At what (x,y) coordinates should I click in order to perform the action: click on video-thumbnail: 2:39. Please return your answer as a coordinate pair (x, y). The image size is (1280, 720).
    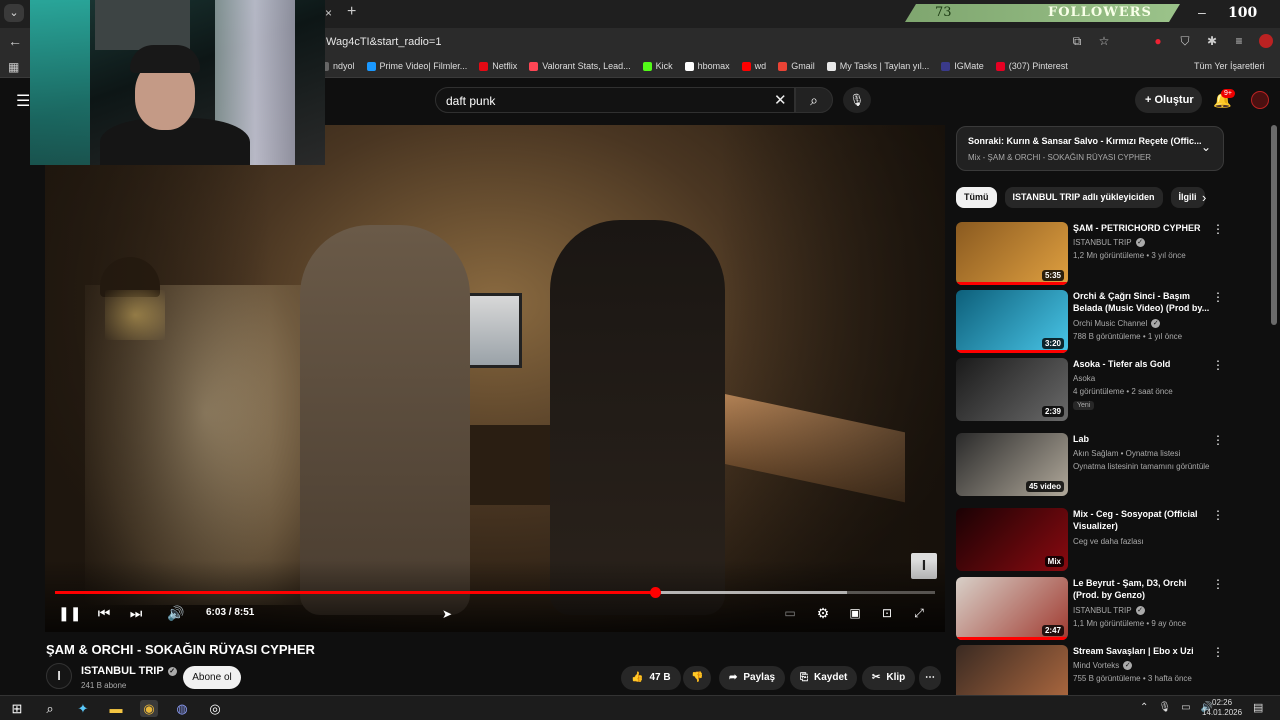
    Looking at the image, I should click on (1012, 389).